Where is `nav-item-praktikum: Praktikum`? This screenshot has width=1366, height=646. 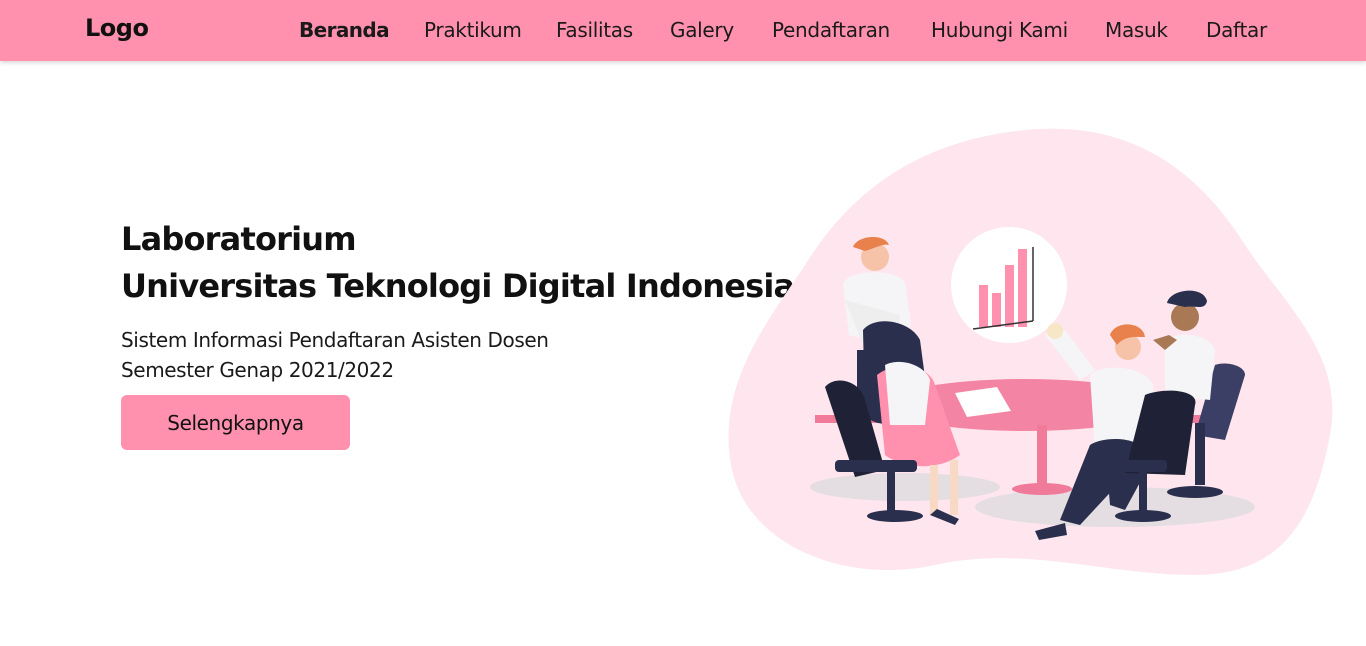 nav-item-praktikum: Praktikum is located at coordinates (473, 30).